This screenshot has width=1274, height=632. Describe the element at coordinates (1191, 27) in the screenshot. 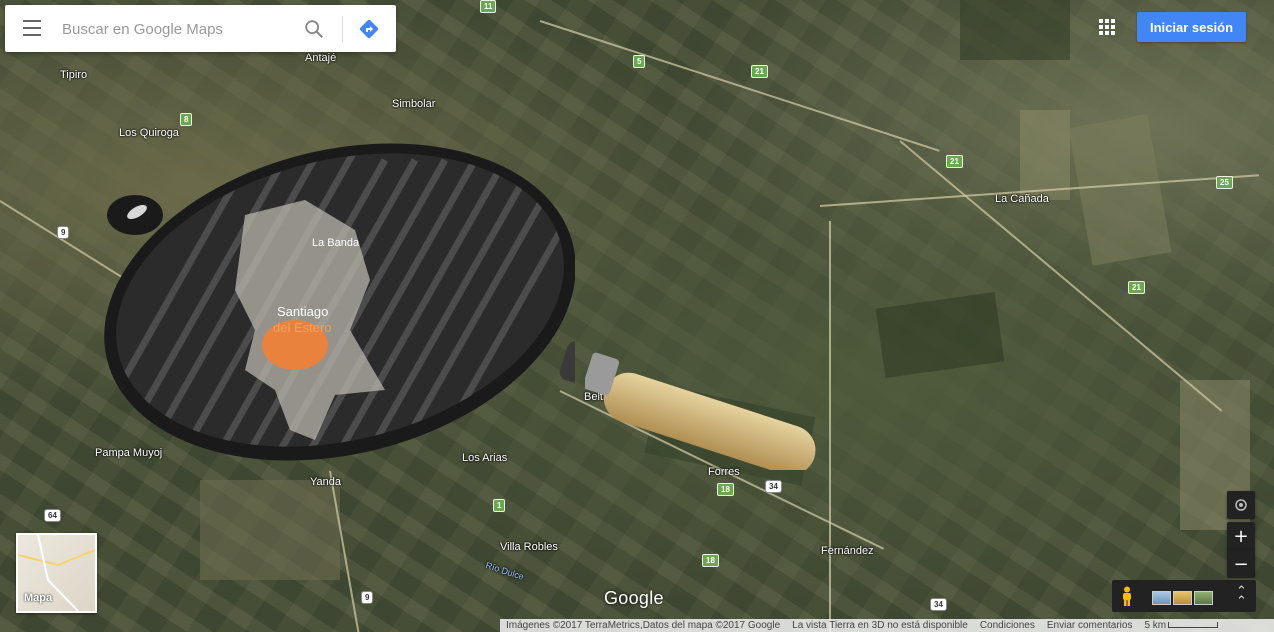

I see `sign-in-button: Iniciar sesión` at that location.